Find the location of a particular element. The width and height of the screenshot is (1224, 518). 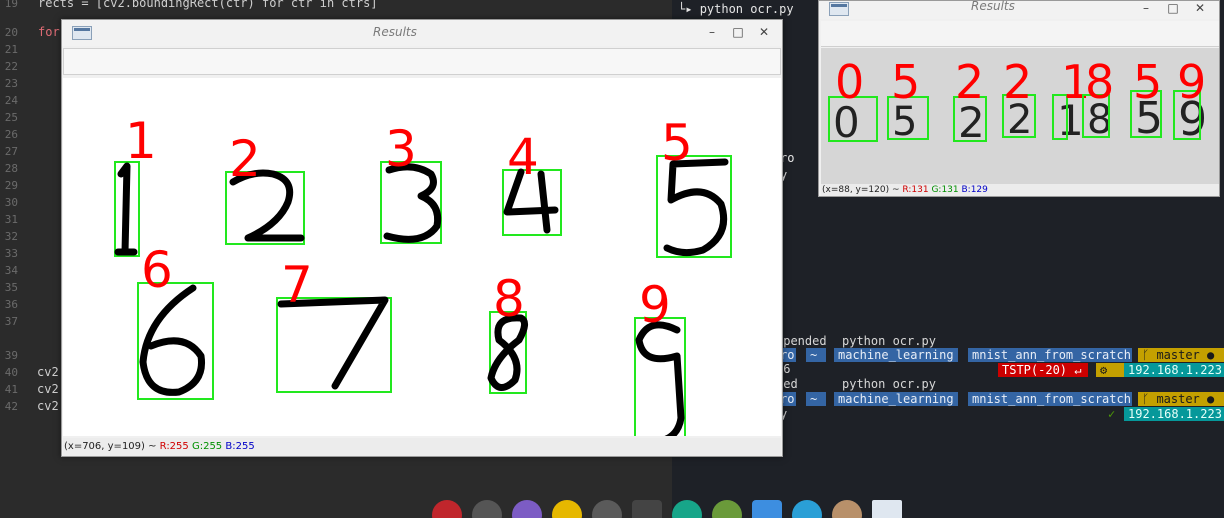

line-number: 42 is located at coordinates (11, 406).